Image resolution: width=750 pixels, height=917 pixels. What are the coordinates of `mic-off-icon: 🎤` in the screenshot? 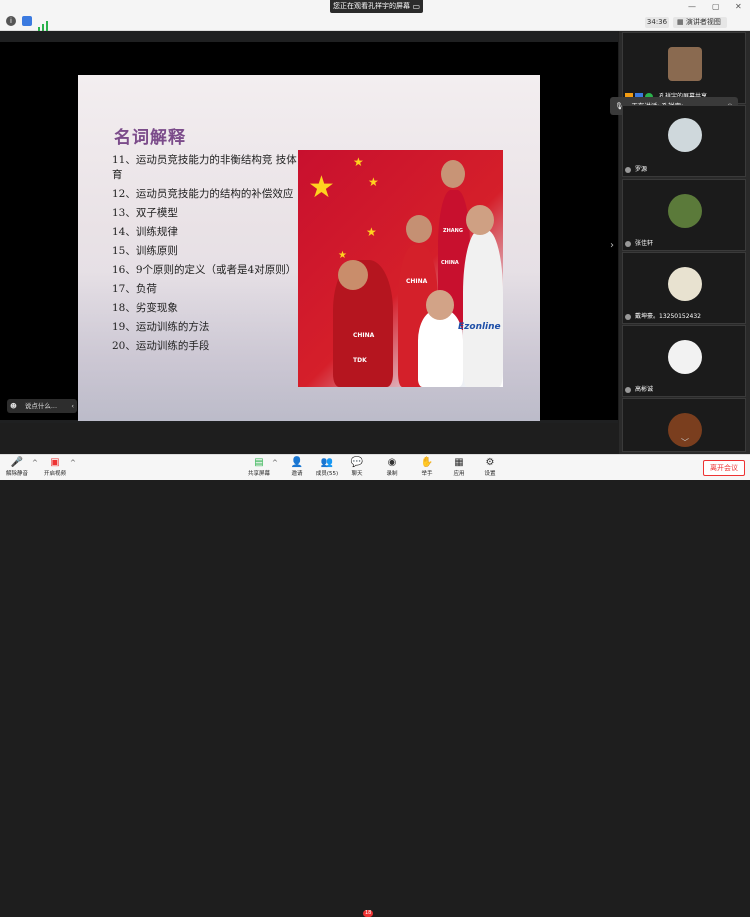 It's located at (17, 462).